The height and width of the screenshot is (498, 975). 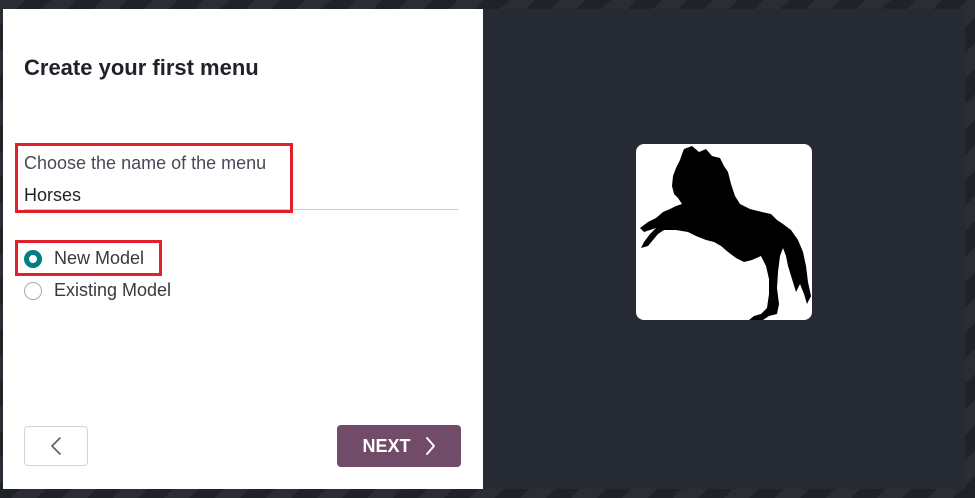 I want to click on chevron-left-icon, so click(x=56, y=446).